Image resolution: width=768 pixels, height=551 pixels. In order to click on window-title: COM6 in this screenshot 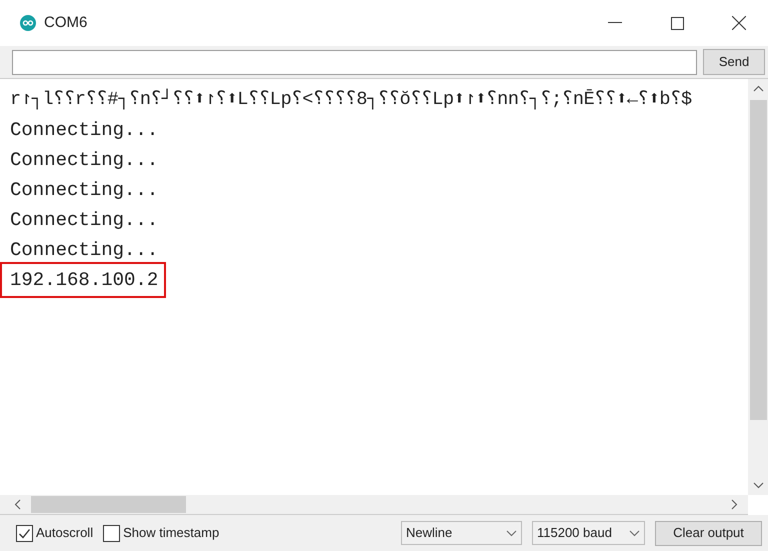, I will do `click(66, 22)`.